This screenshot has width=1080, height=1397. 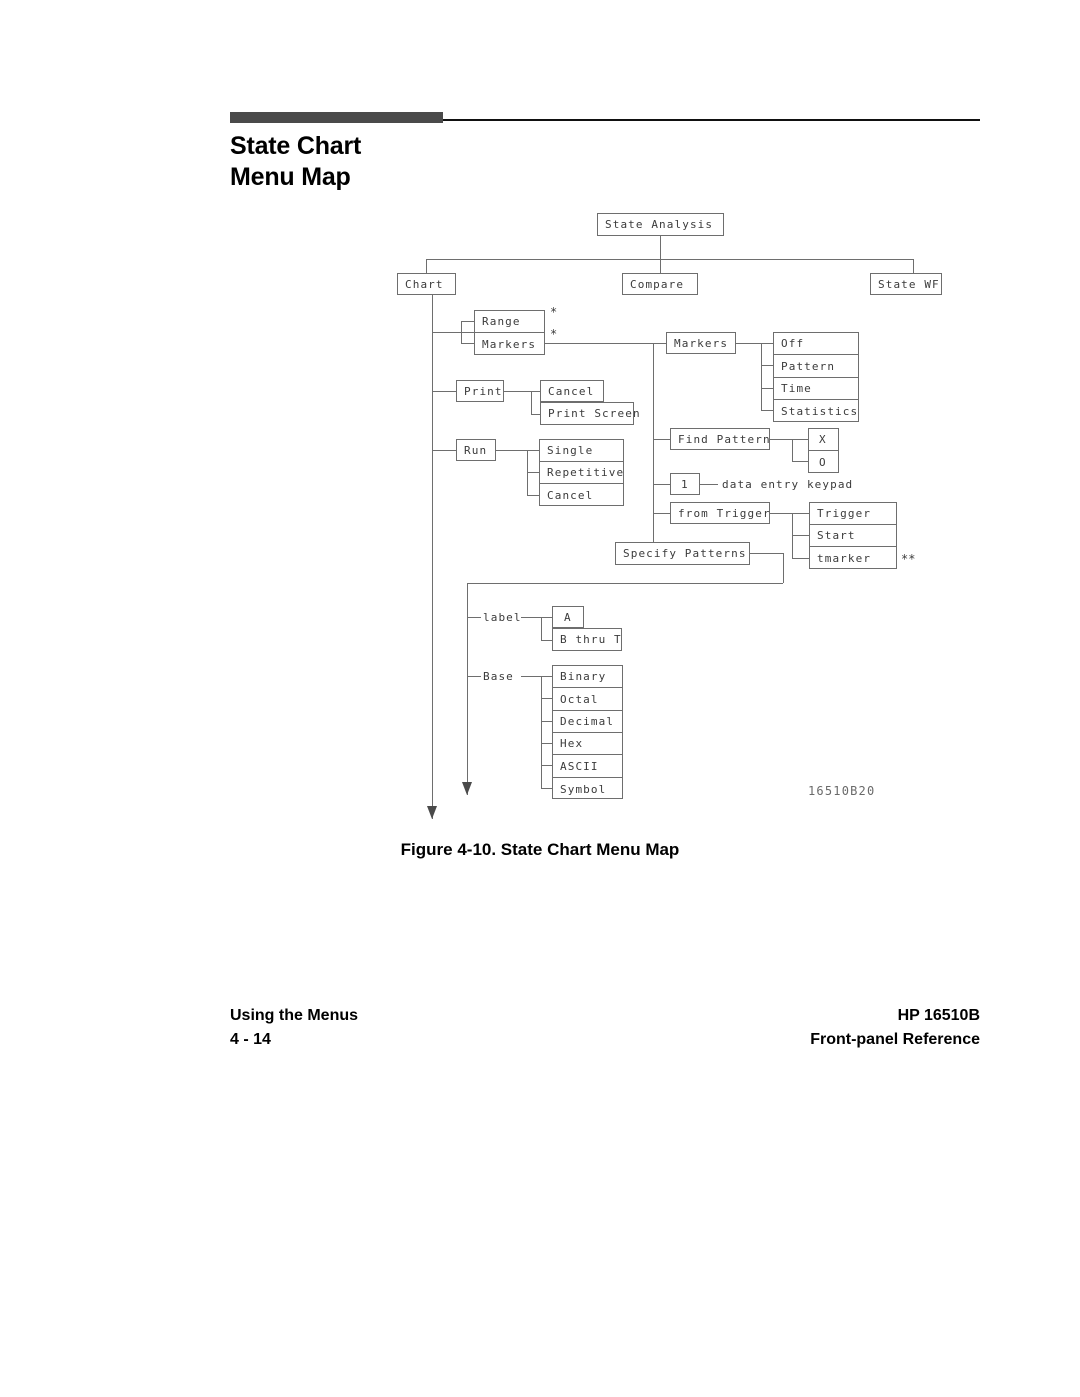 I want to click on node-base-binary: Binary, so click(x=587, y=677).